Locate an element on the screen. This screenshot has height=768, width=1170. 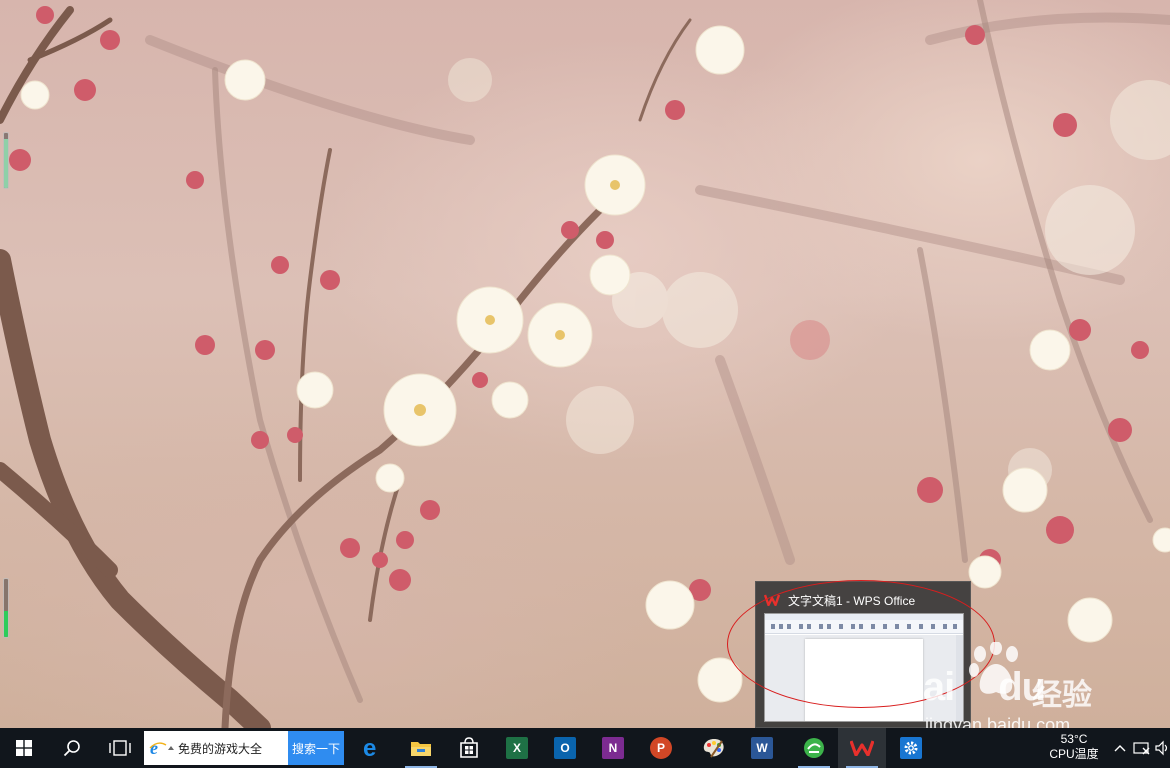
taskbar-app-store is located at coordinates (469, 748).